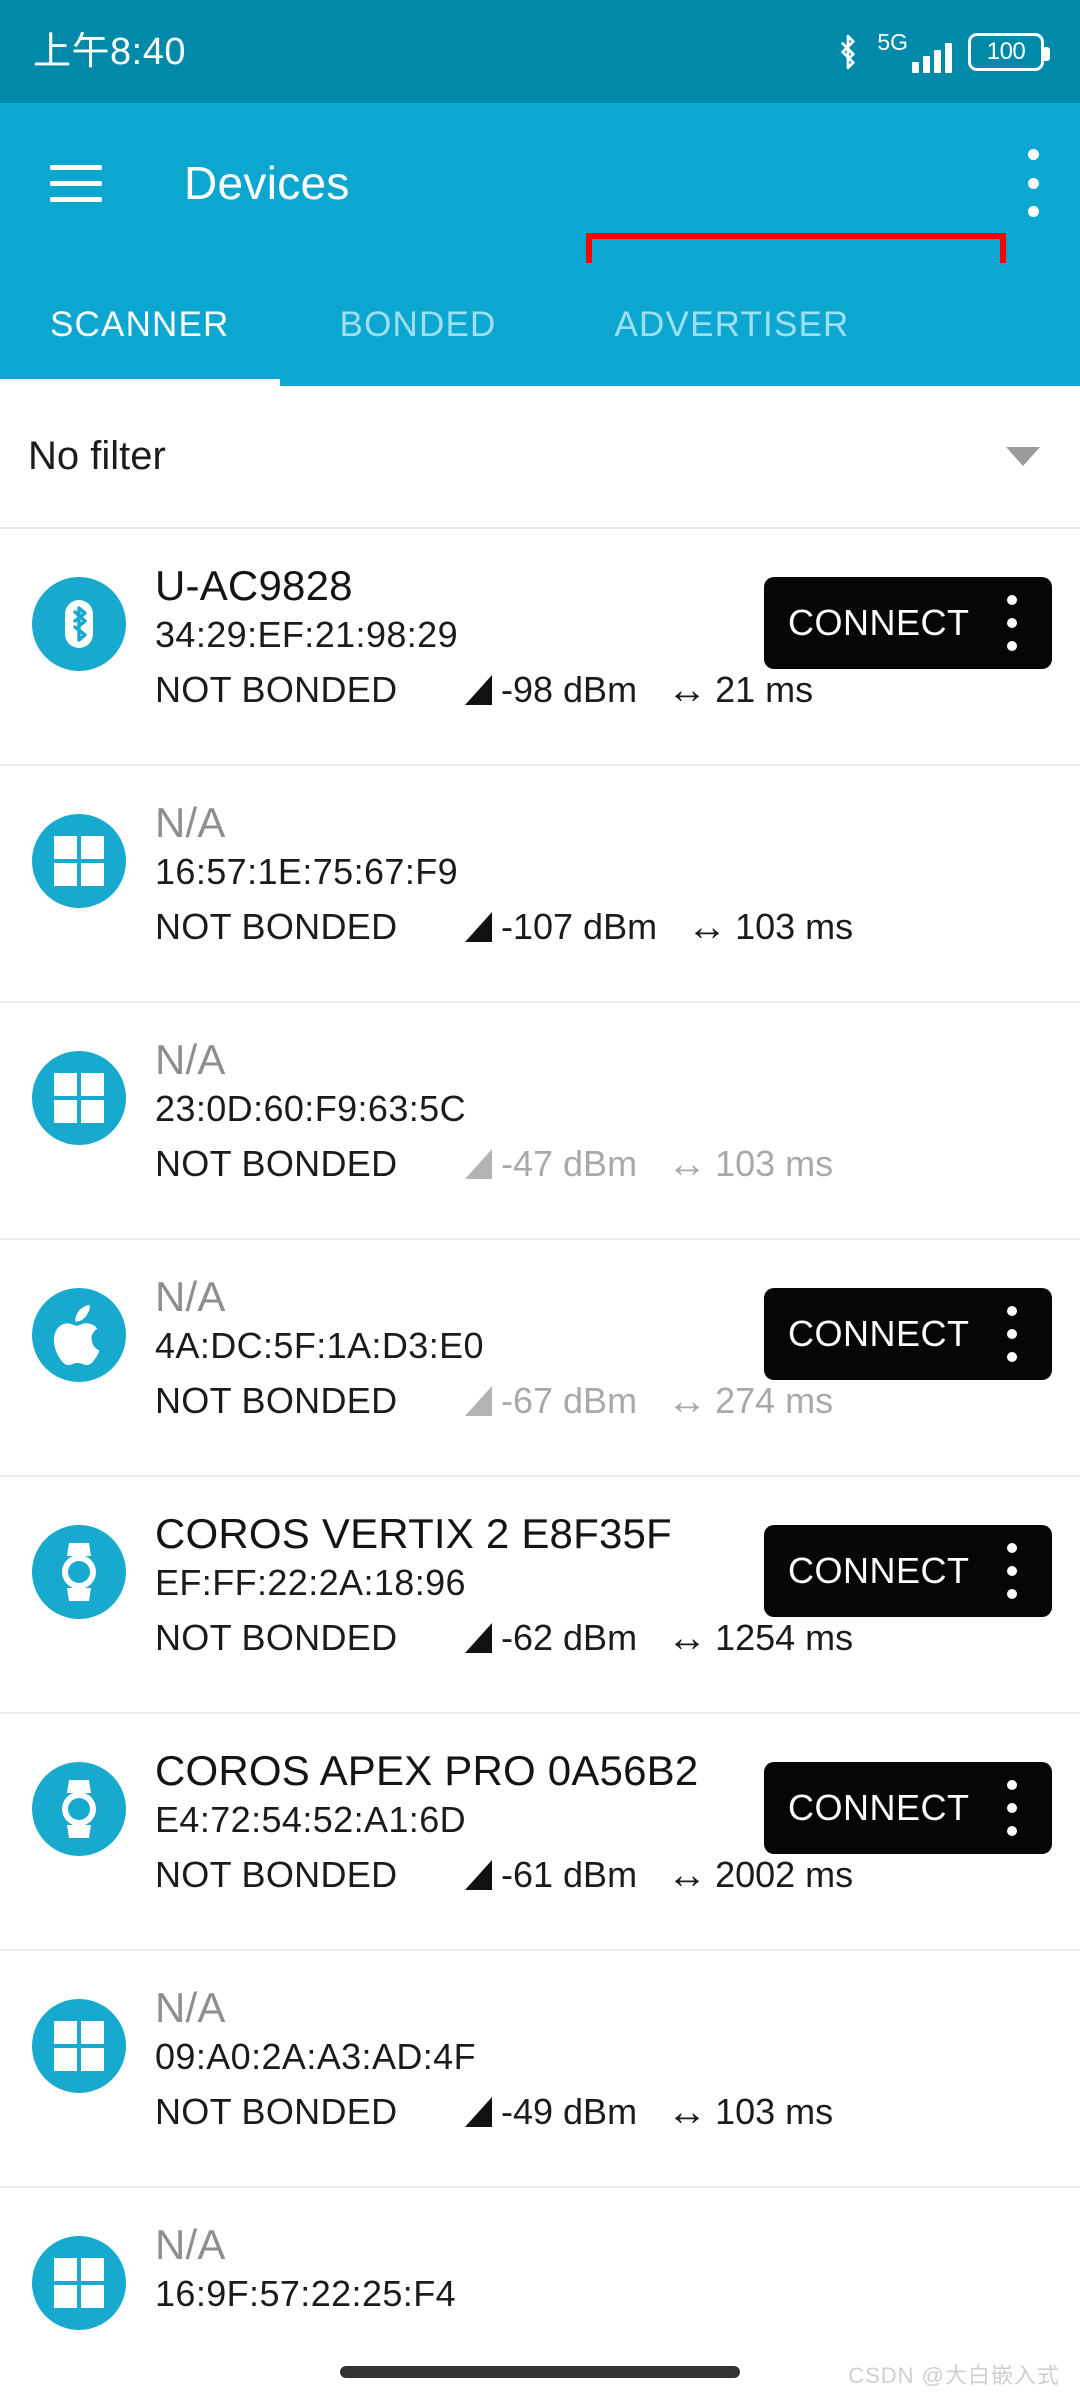  I want to click on advertising-interval-metric: ↔ 2002 ms, so click(760, 1875).